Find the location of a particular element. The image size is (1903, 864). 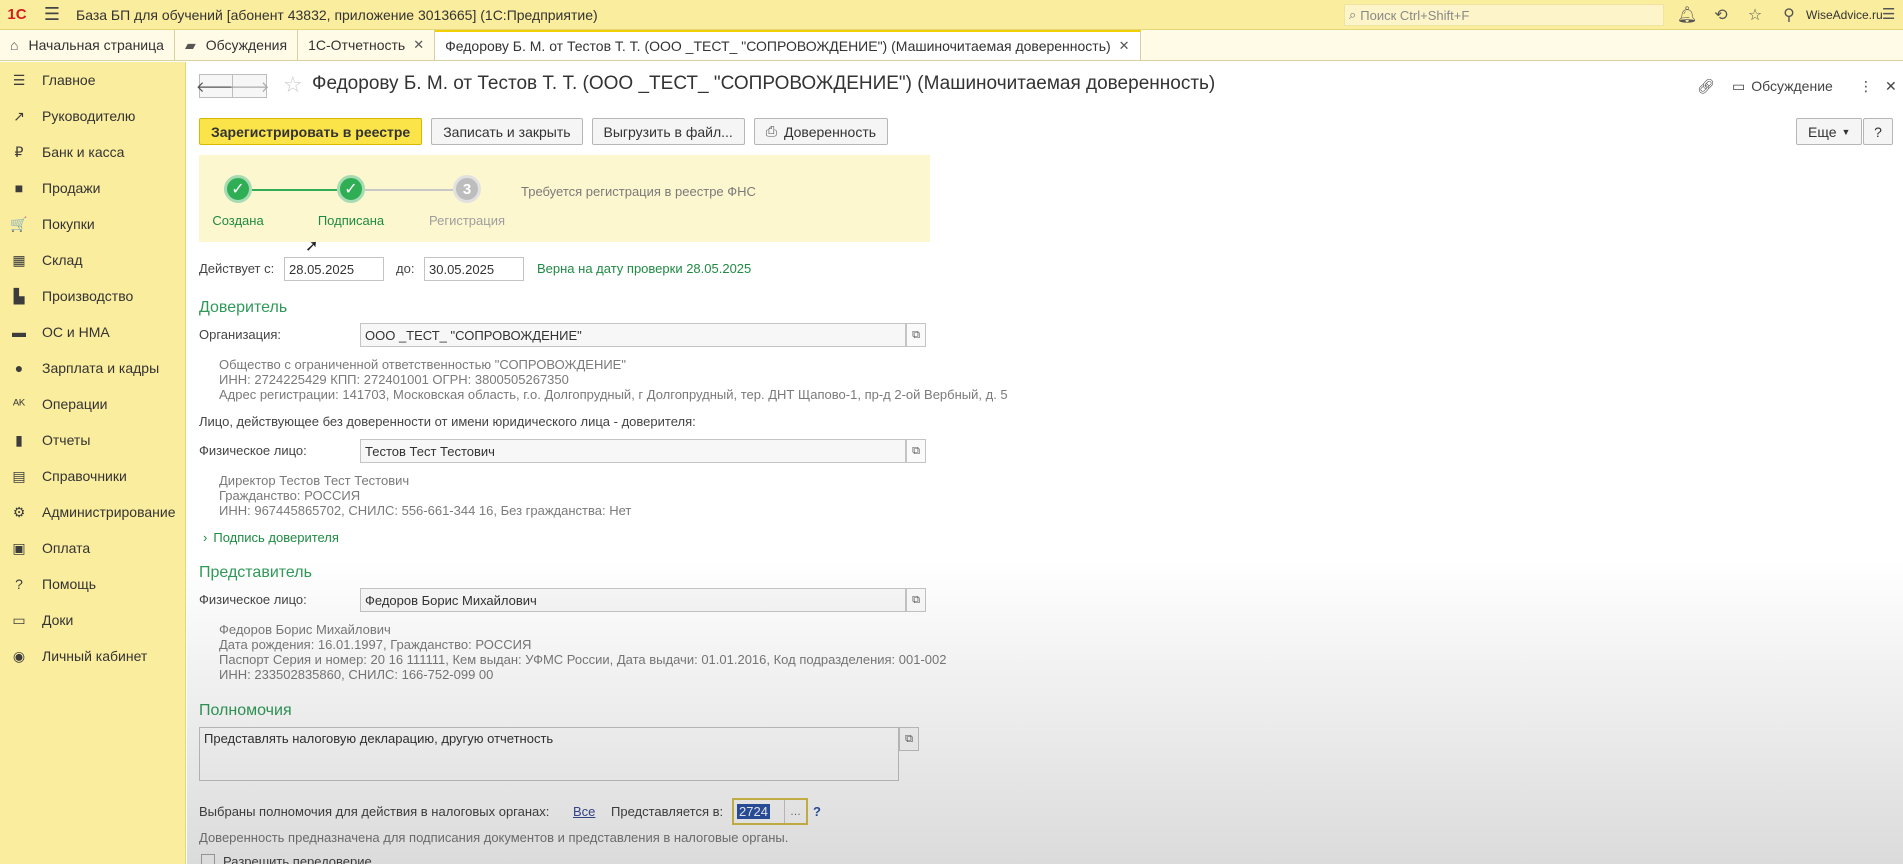

step-registration-number: 3 is located at coordinates (467, 189).